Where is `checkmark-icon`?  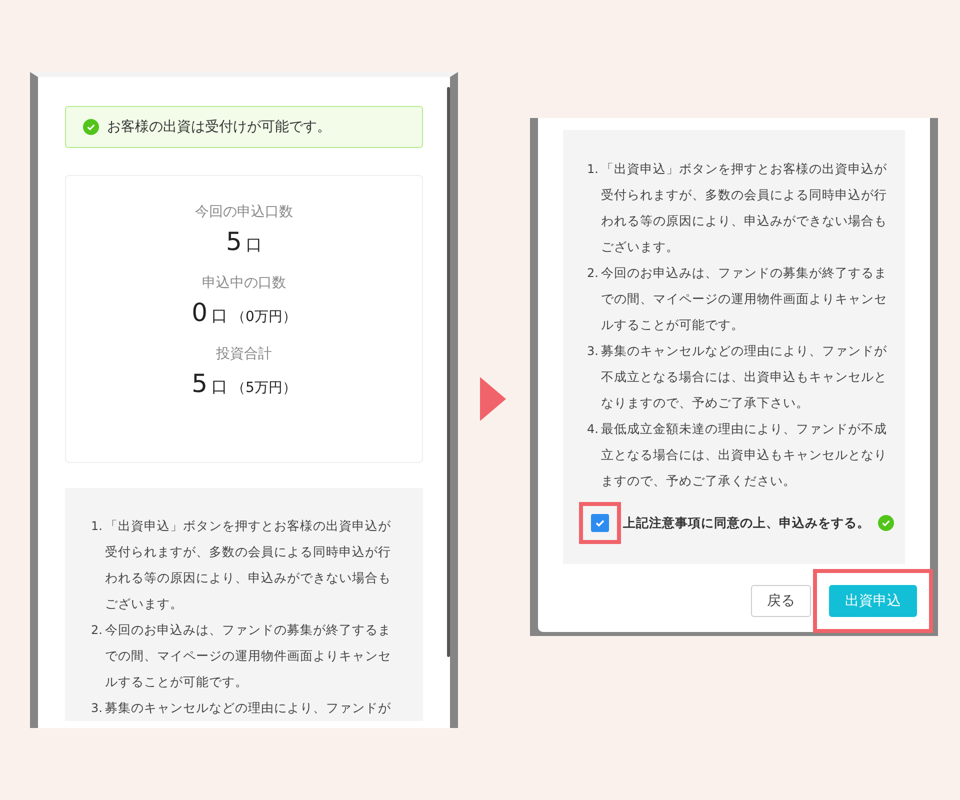
checkmark-icon is located at coordinates (600, 523).